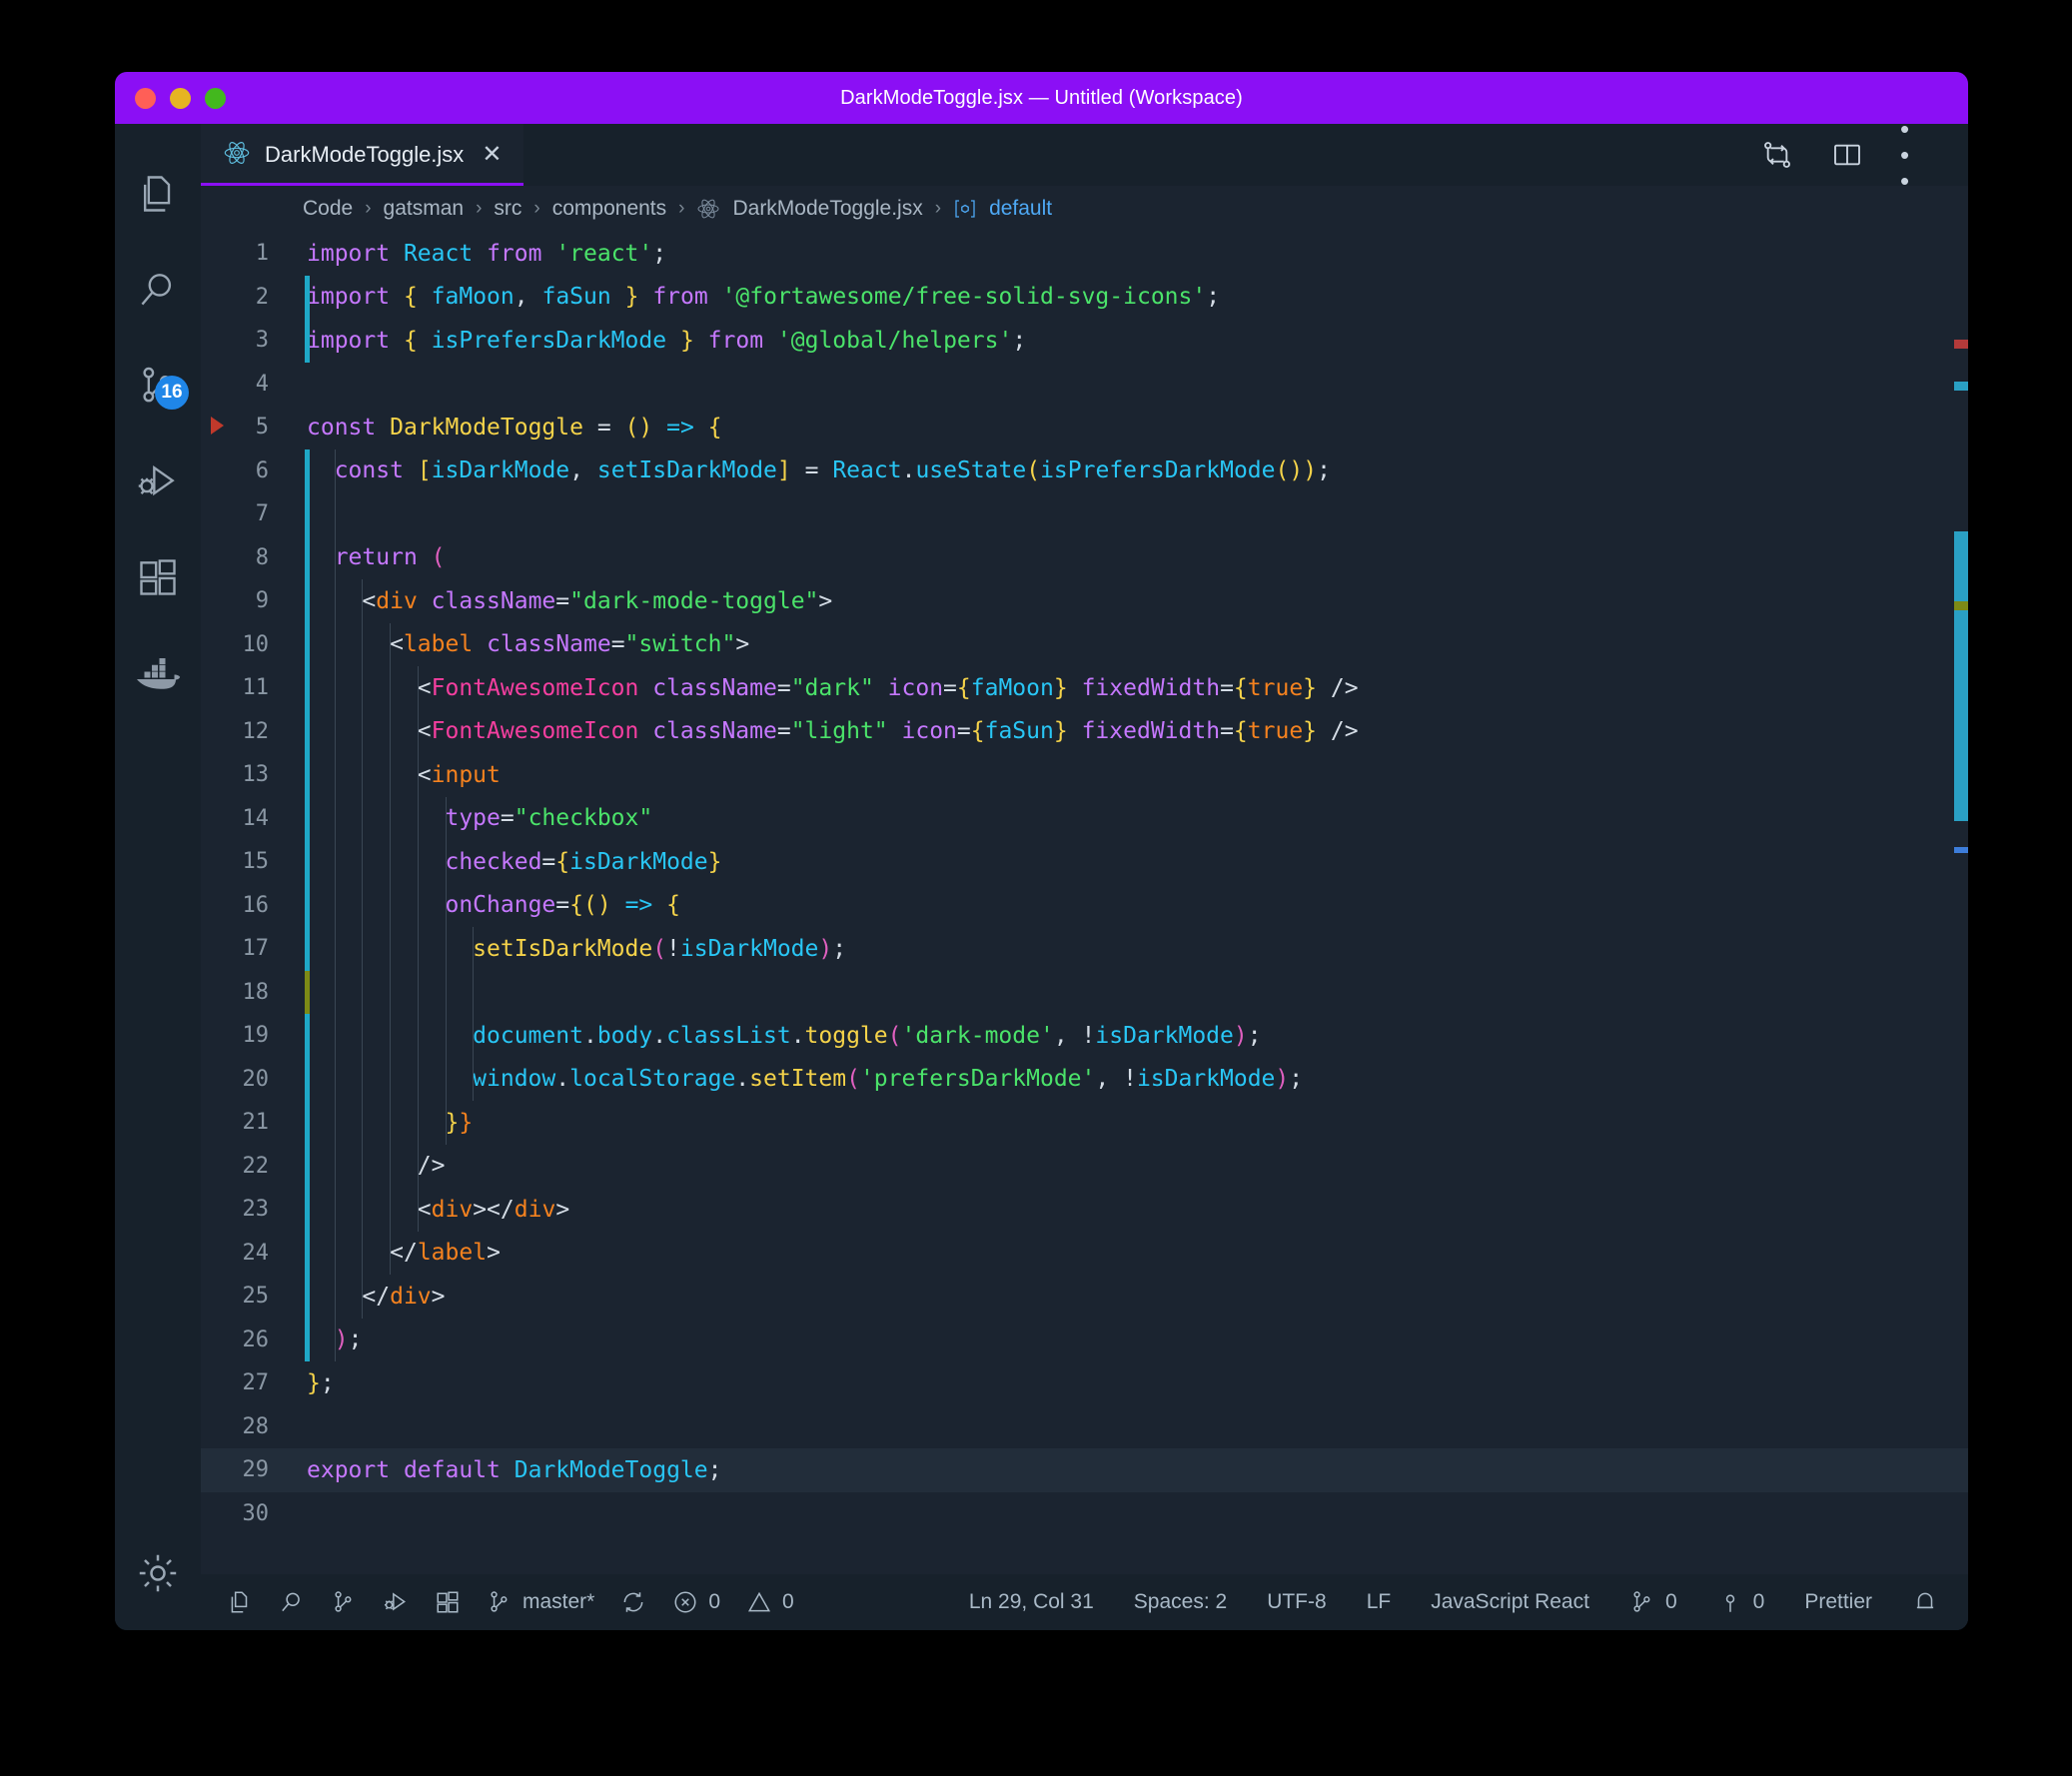 The height and width of the screenshot is (1776, 2072). Describe the element at coordinates (1084, 862) in the screenshot. I see `code-line: 15 checked={isDarkMode}` at that location.